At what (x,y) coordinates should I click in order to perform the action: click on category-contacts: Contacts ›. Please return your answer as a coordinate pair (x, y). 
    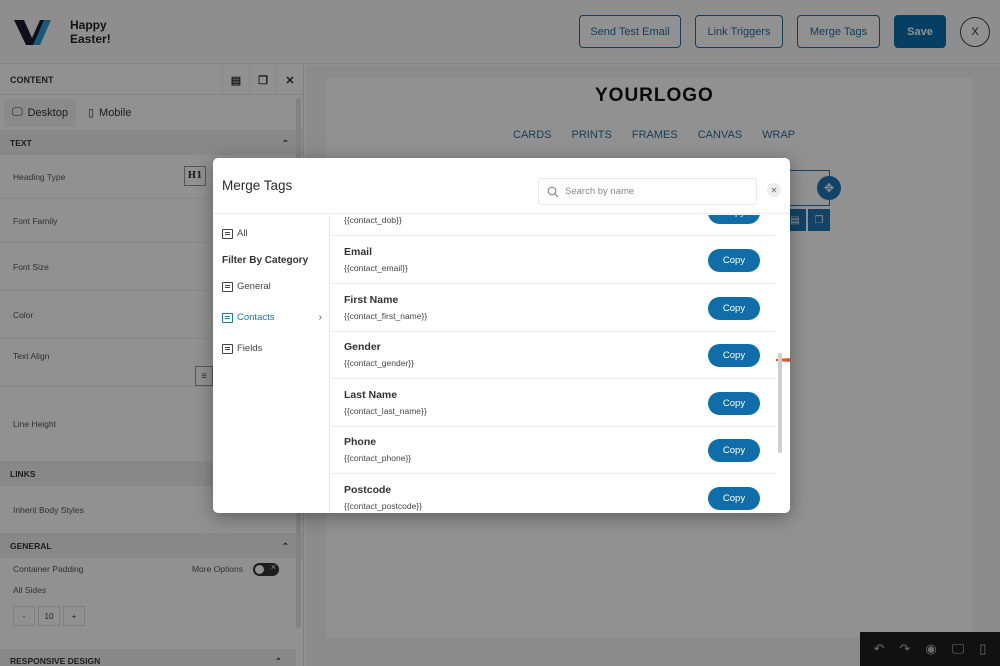
    Looking at the image, I should click on (272, 317).